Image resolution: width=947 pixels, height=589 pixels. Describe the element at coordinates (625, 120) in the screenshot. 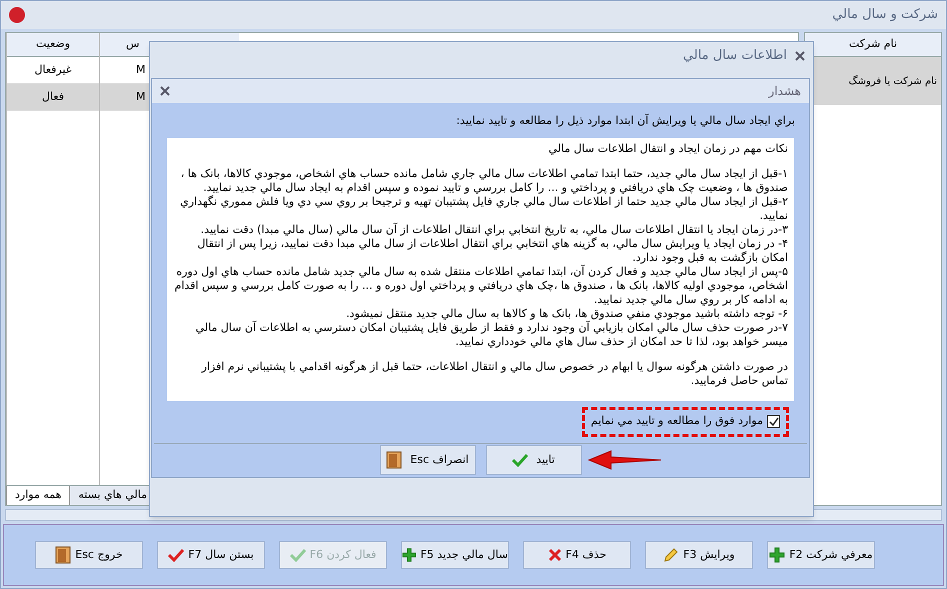

I see `intro-text: براي ايجاد سال مالي يا ويرايش آن ابتدا موارد ذيل را مطالعه و تاييد نماييد:` at that location.